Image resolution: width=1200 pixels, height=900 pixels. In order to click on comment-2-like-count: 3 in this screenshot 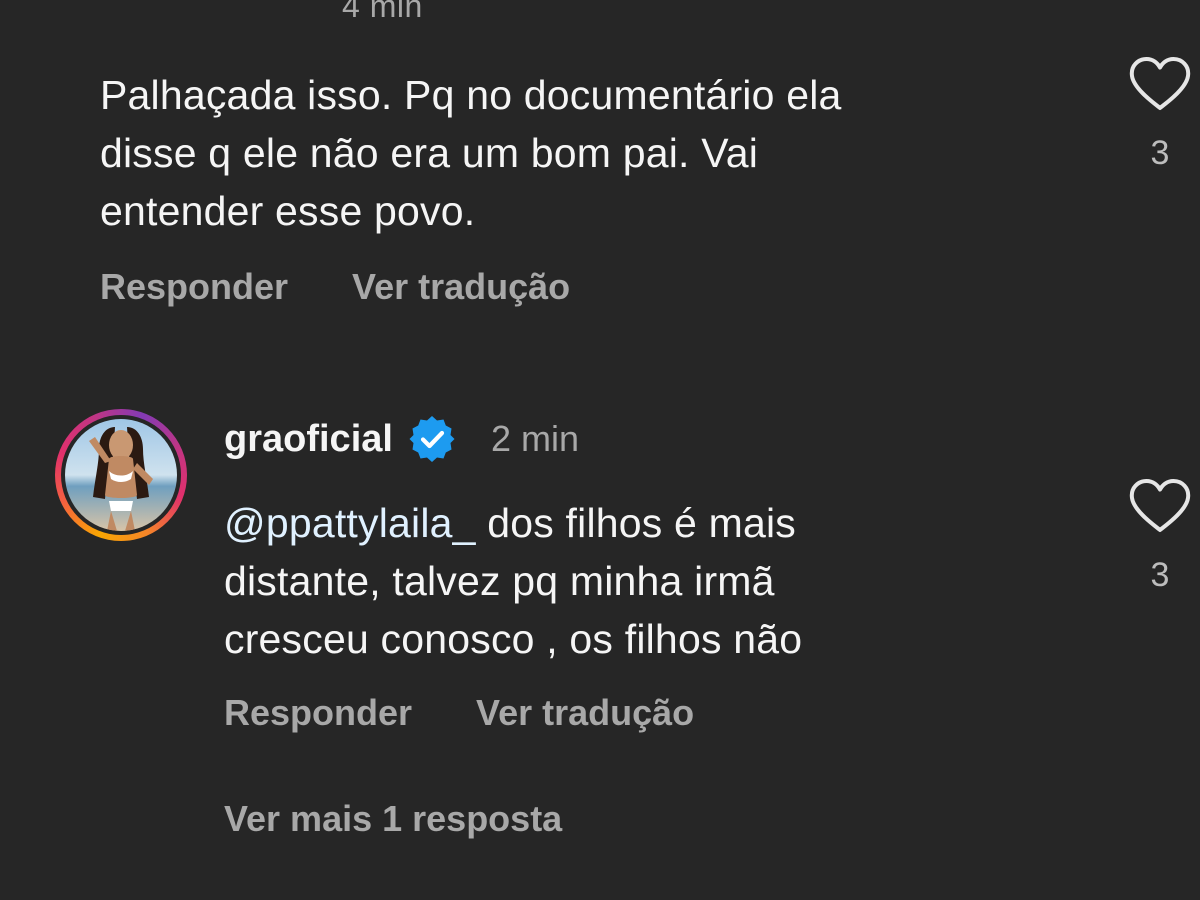, I will do `click(1160, 575)`.